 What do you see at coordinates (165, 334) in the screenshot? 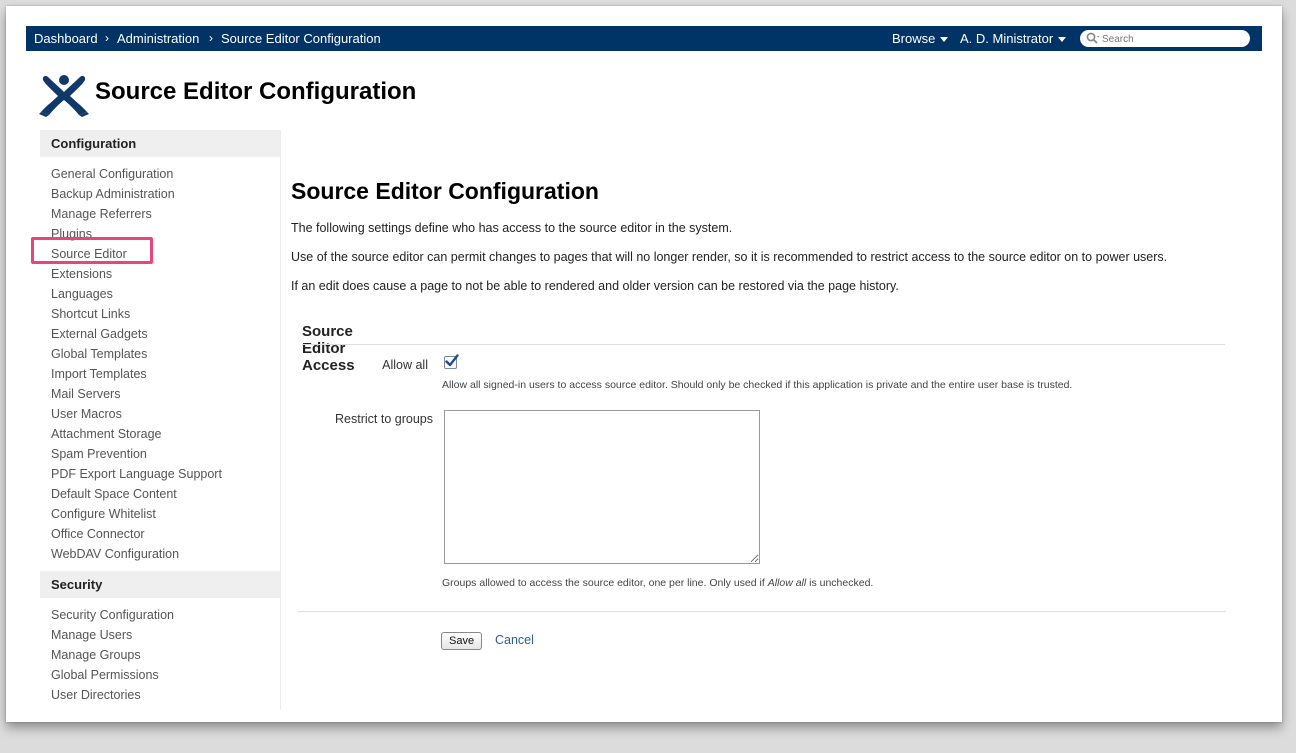
I see `sidebar-item-external-gadgets: External Gadgets` at bounding box center [165, 334].